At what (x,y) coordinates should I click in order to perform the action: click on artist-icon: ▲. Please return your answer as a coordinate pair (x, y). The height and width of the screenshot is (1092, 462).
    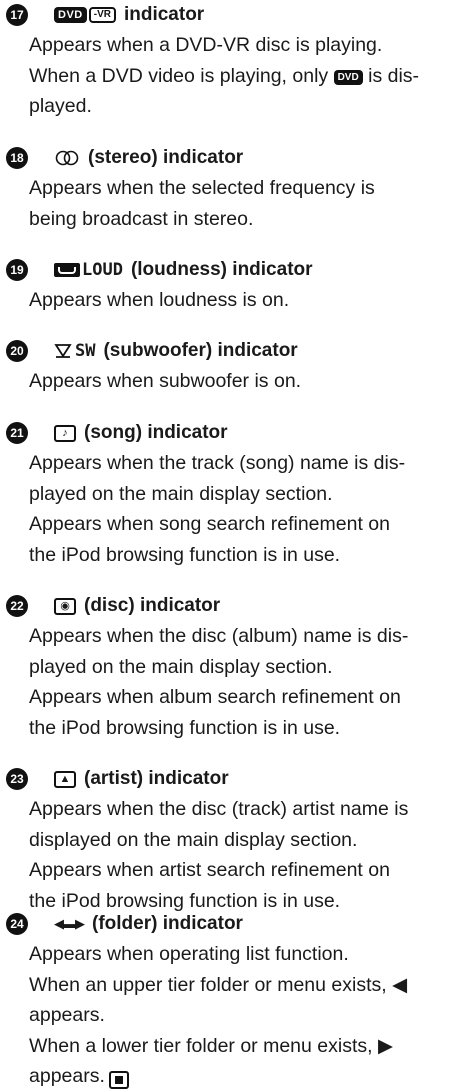
    Looking at the image, I should click on (65, 779).